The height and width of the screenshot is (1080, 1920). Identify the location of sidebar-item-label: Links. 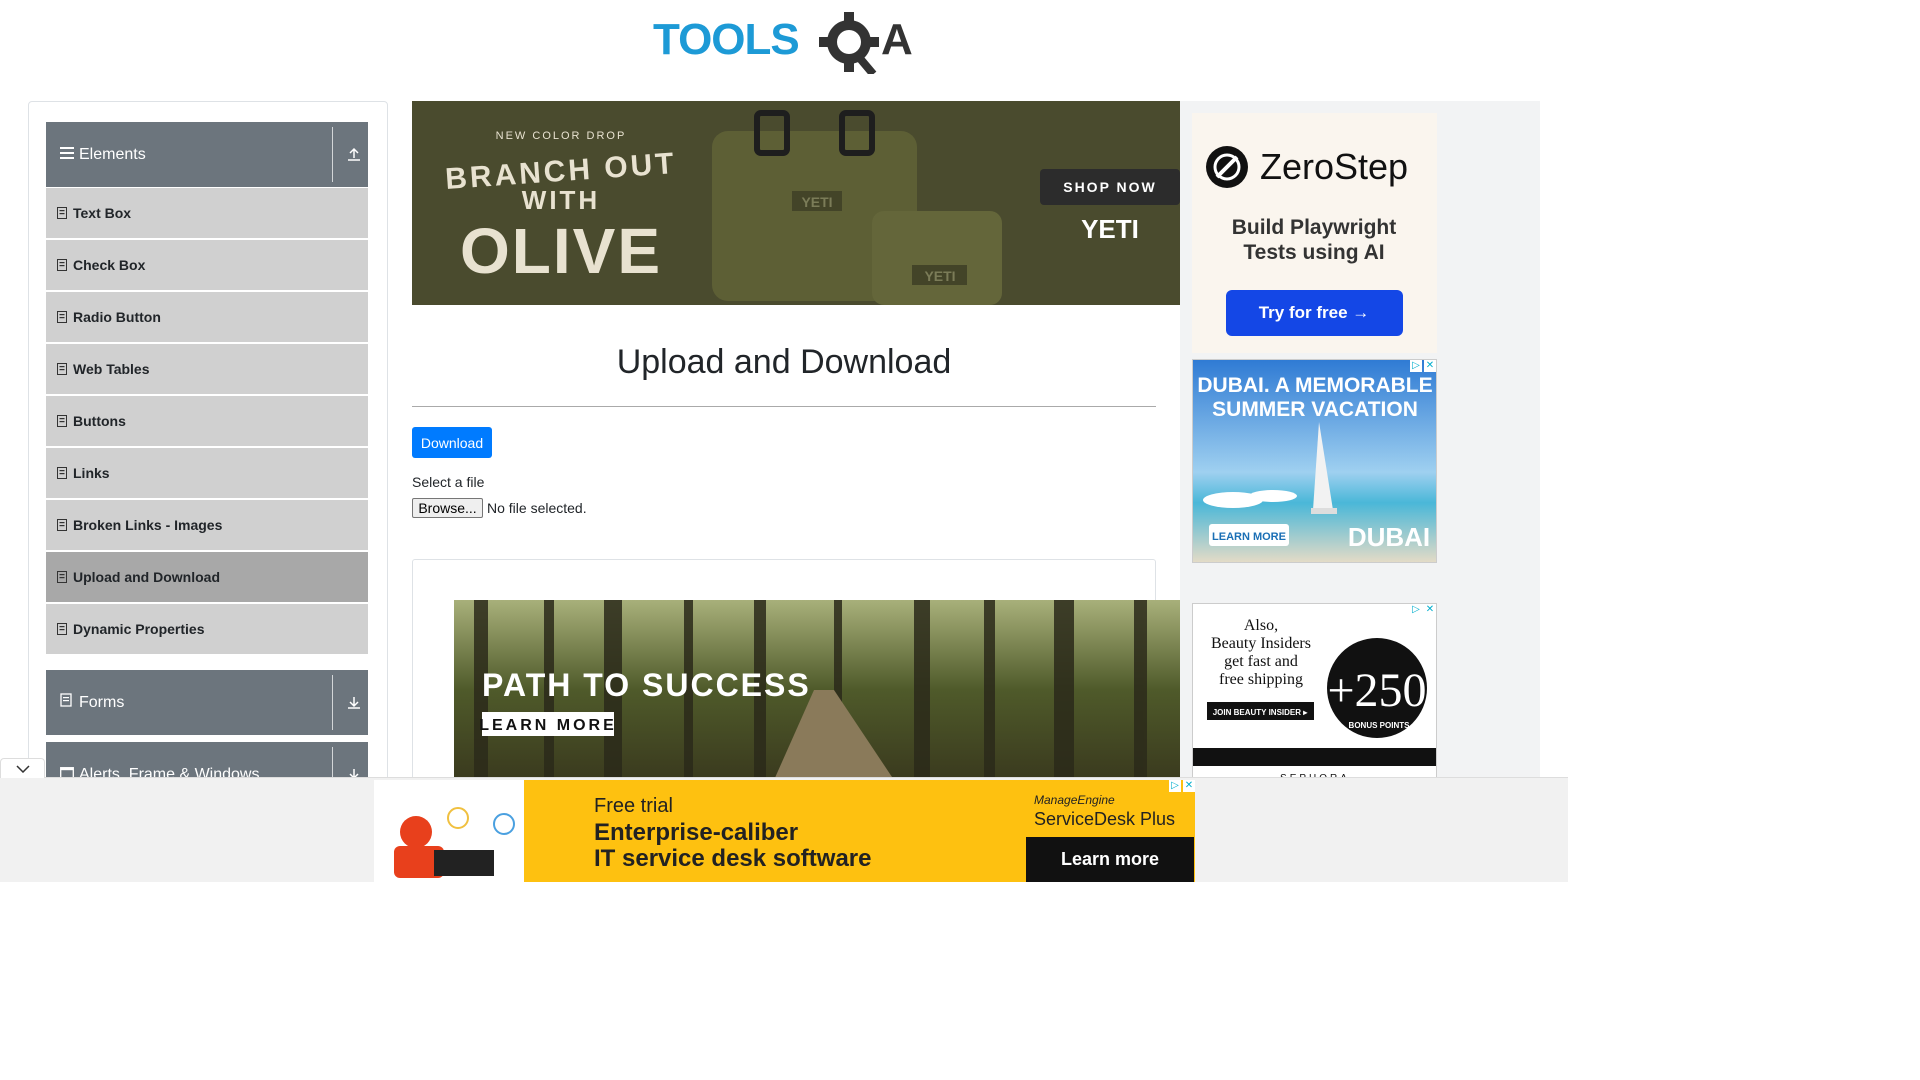
(91, 473).